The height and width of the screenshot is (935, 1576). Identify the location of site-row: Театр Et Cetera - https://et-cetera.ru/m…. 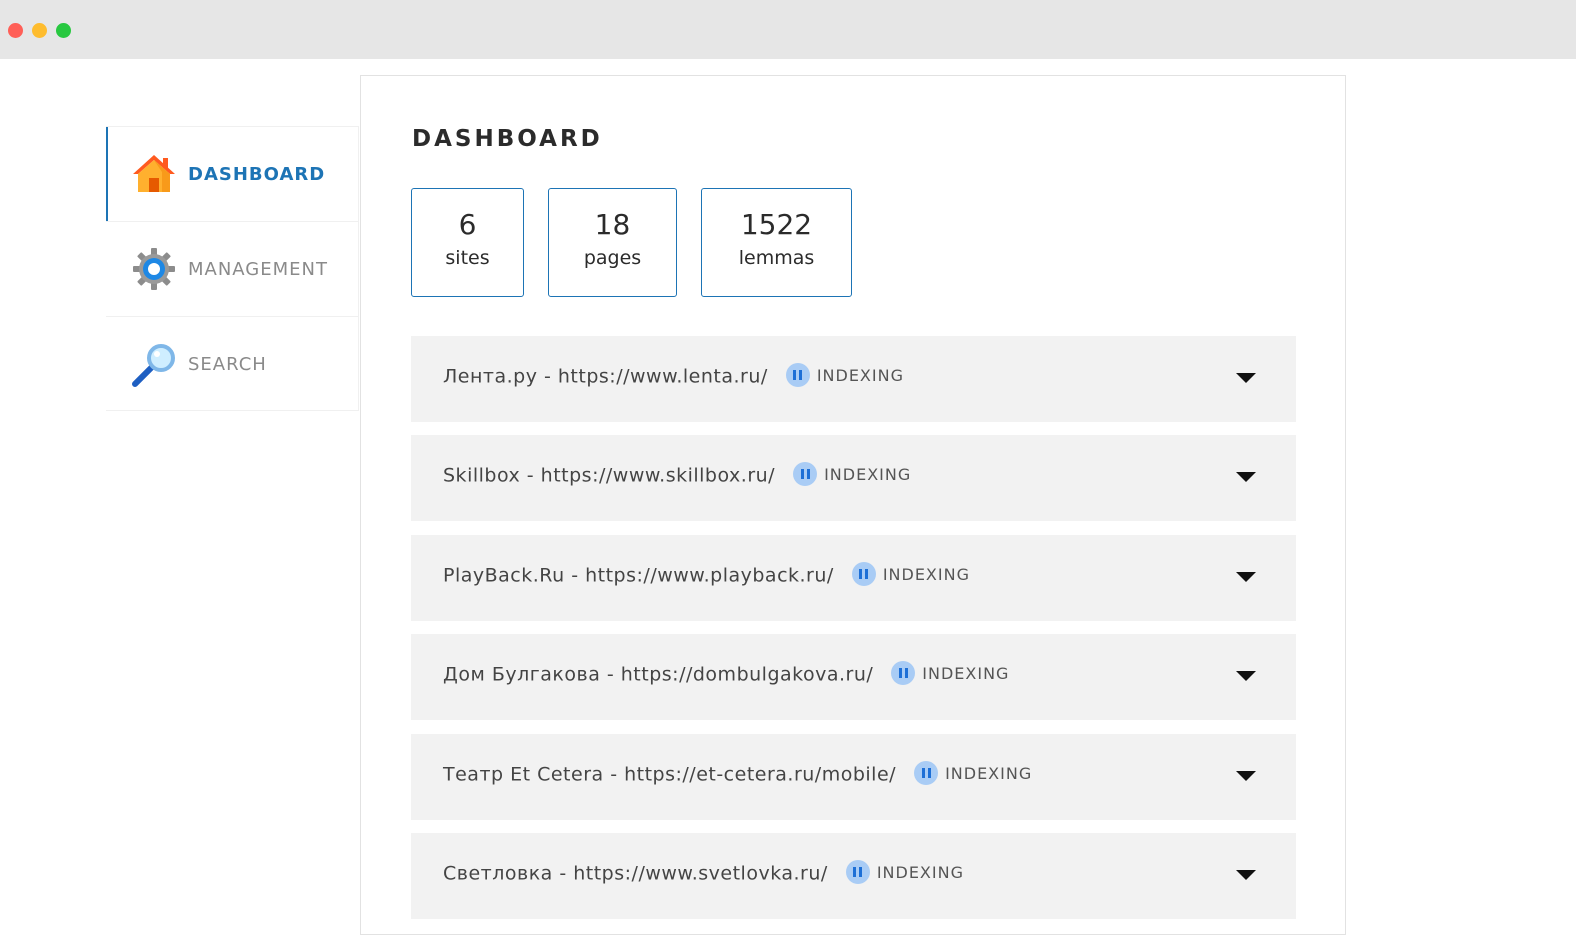
(853, 777).